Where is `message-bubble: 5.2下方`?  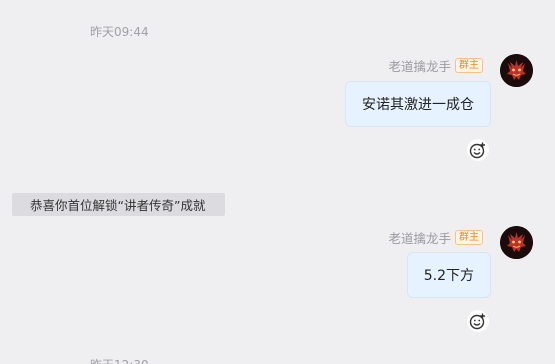 message-bubble: 5.2下方 is located at coordinates (448, 275).